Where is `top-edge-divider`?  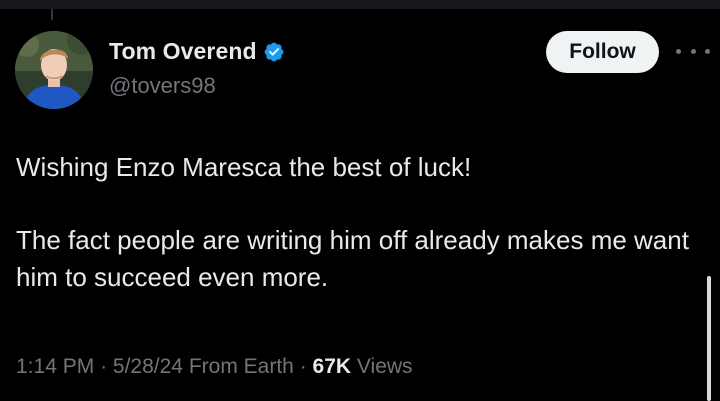 top-edge-divider is located at coordinates (360, 4).